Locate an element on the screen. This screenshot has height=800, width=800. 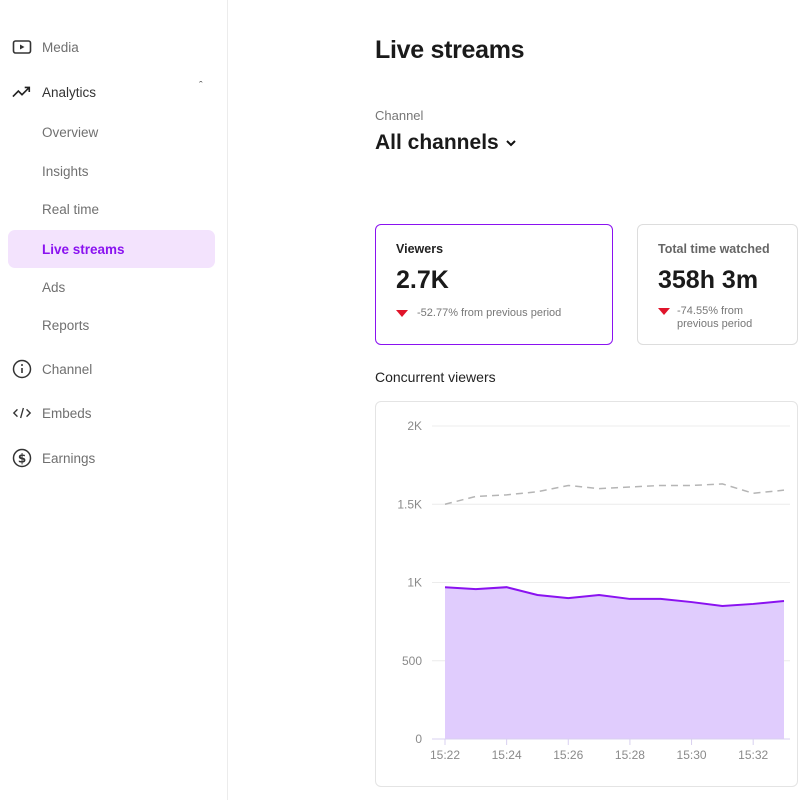
sidebar-item-insights: Insights is located at coordinates (111, 171).